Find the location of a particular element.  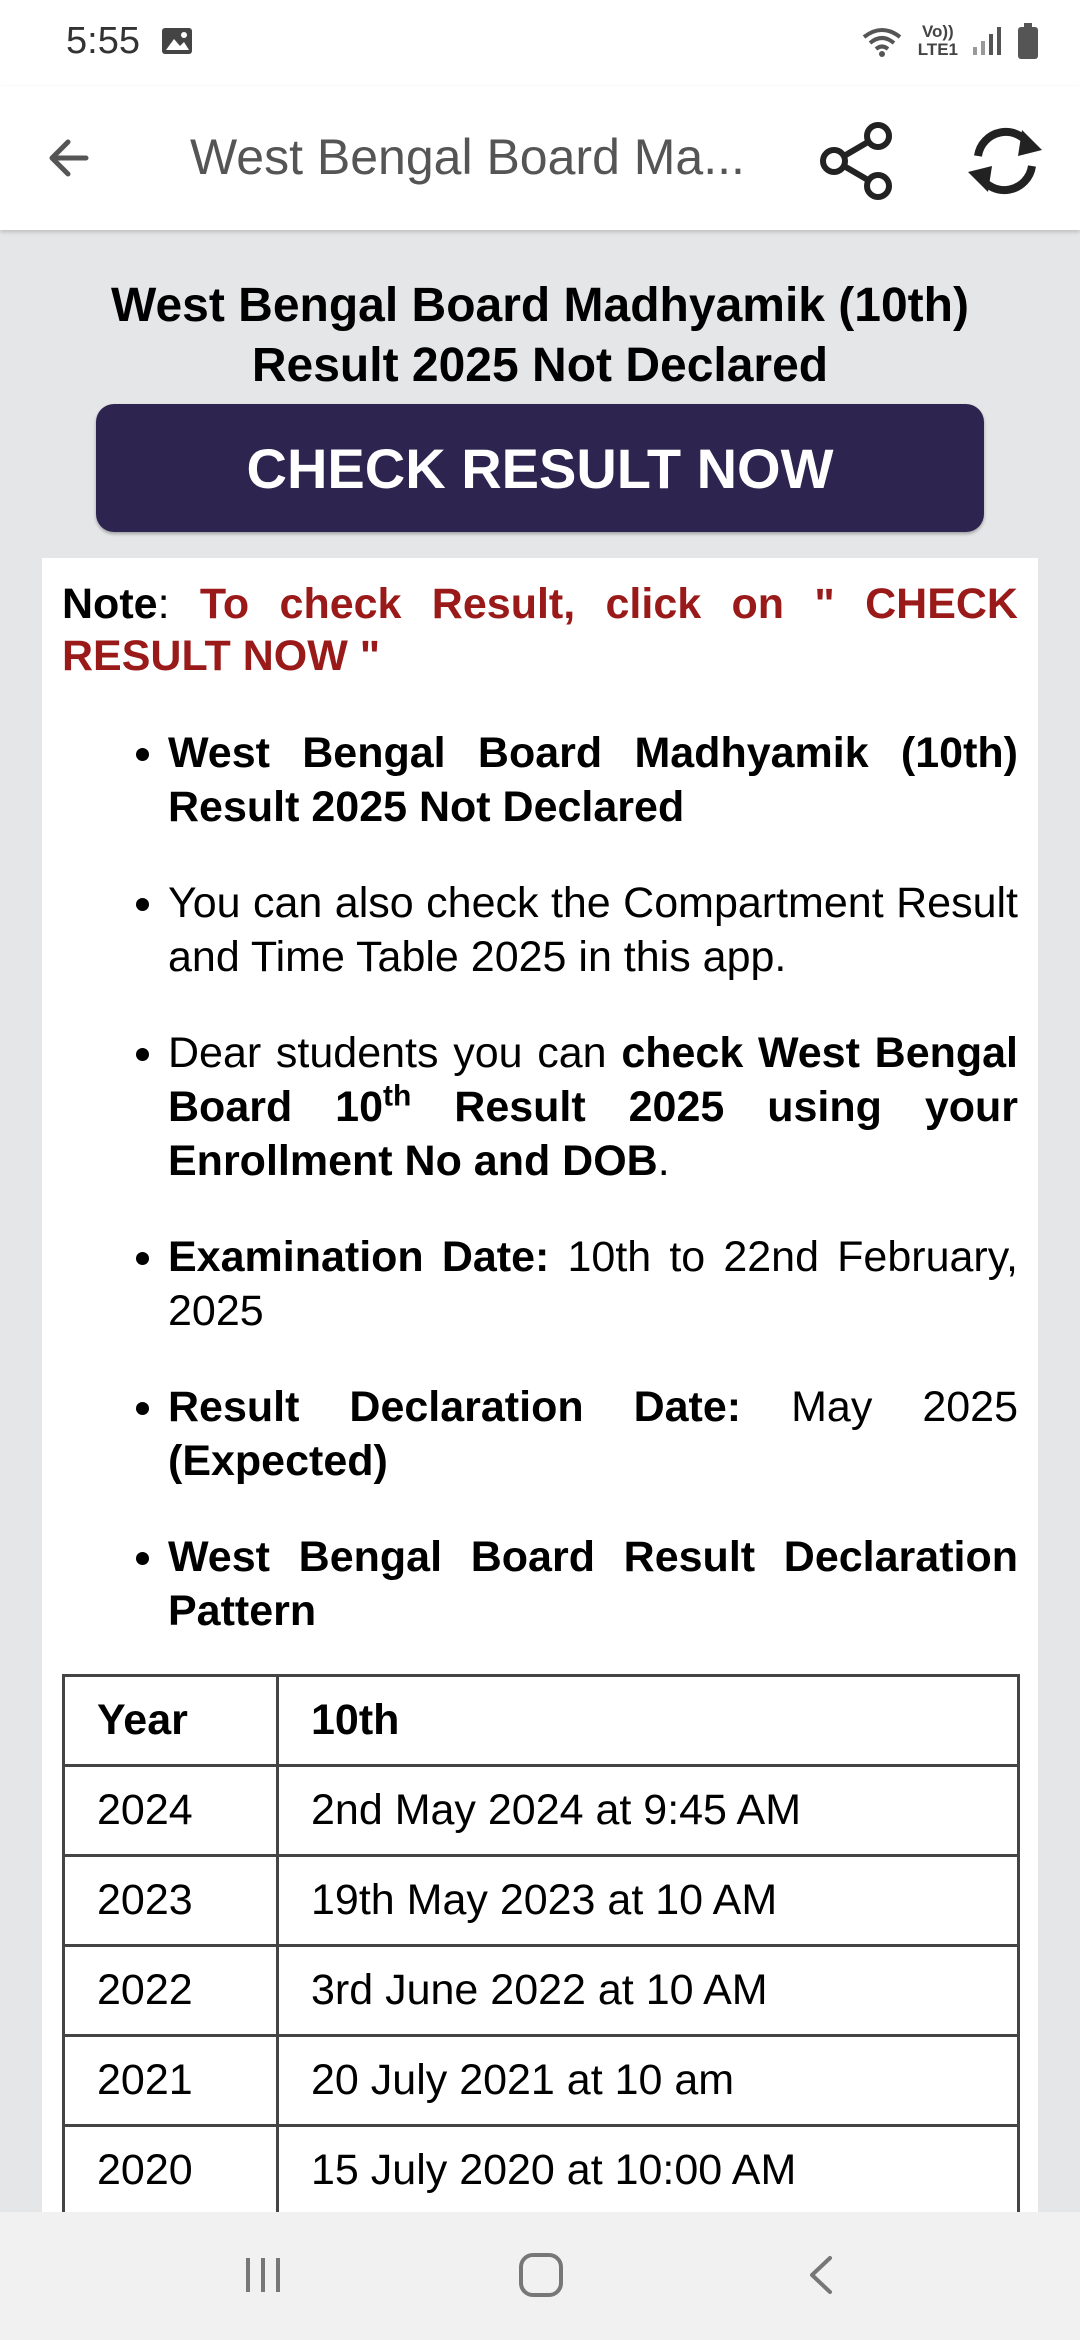

table-cell-date: 19th May 2023 at 10 AM is located at coordinates (648, 1900).